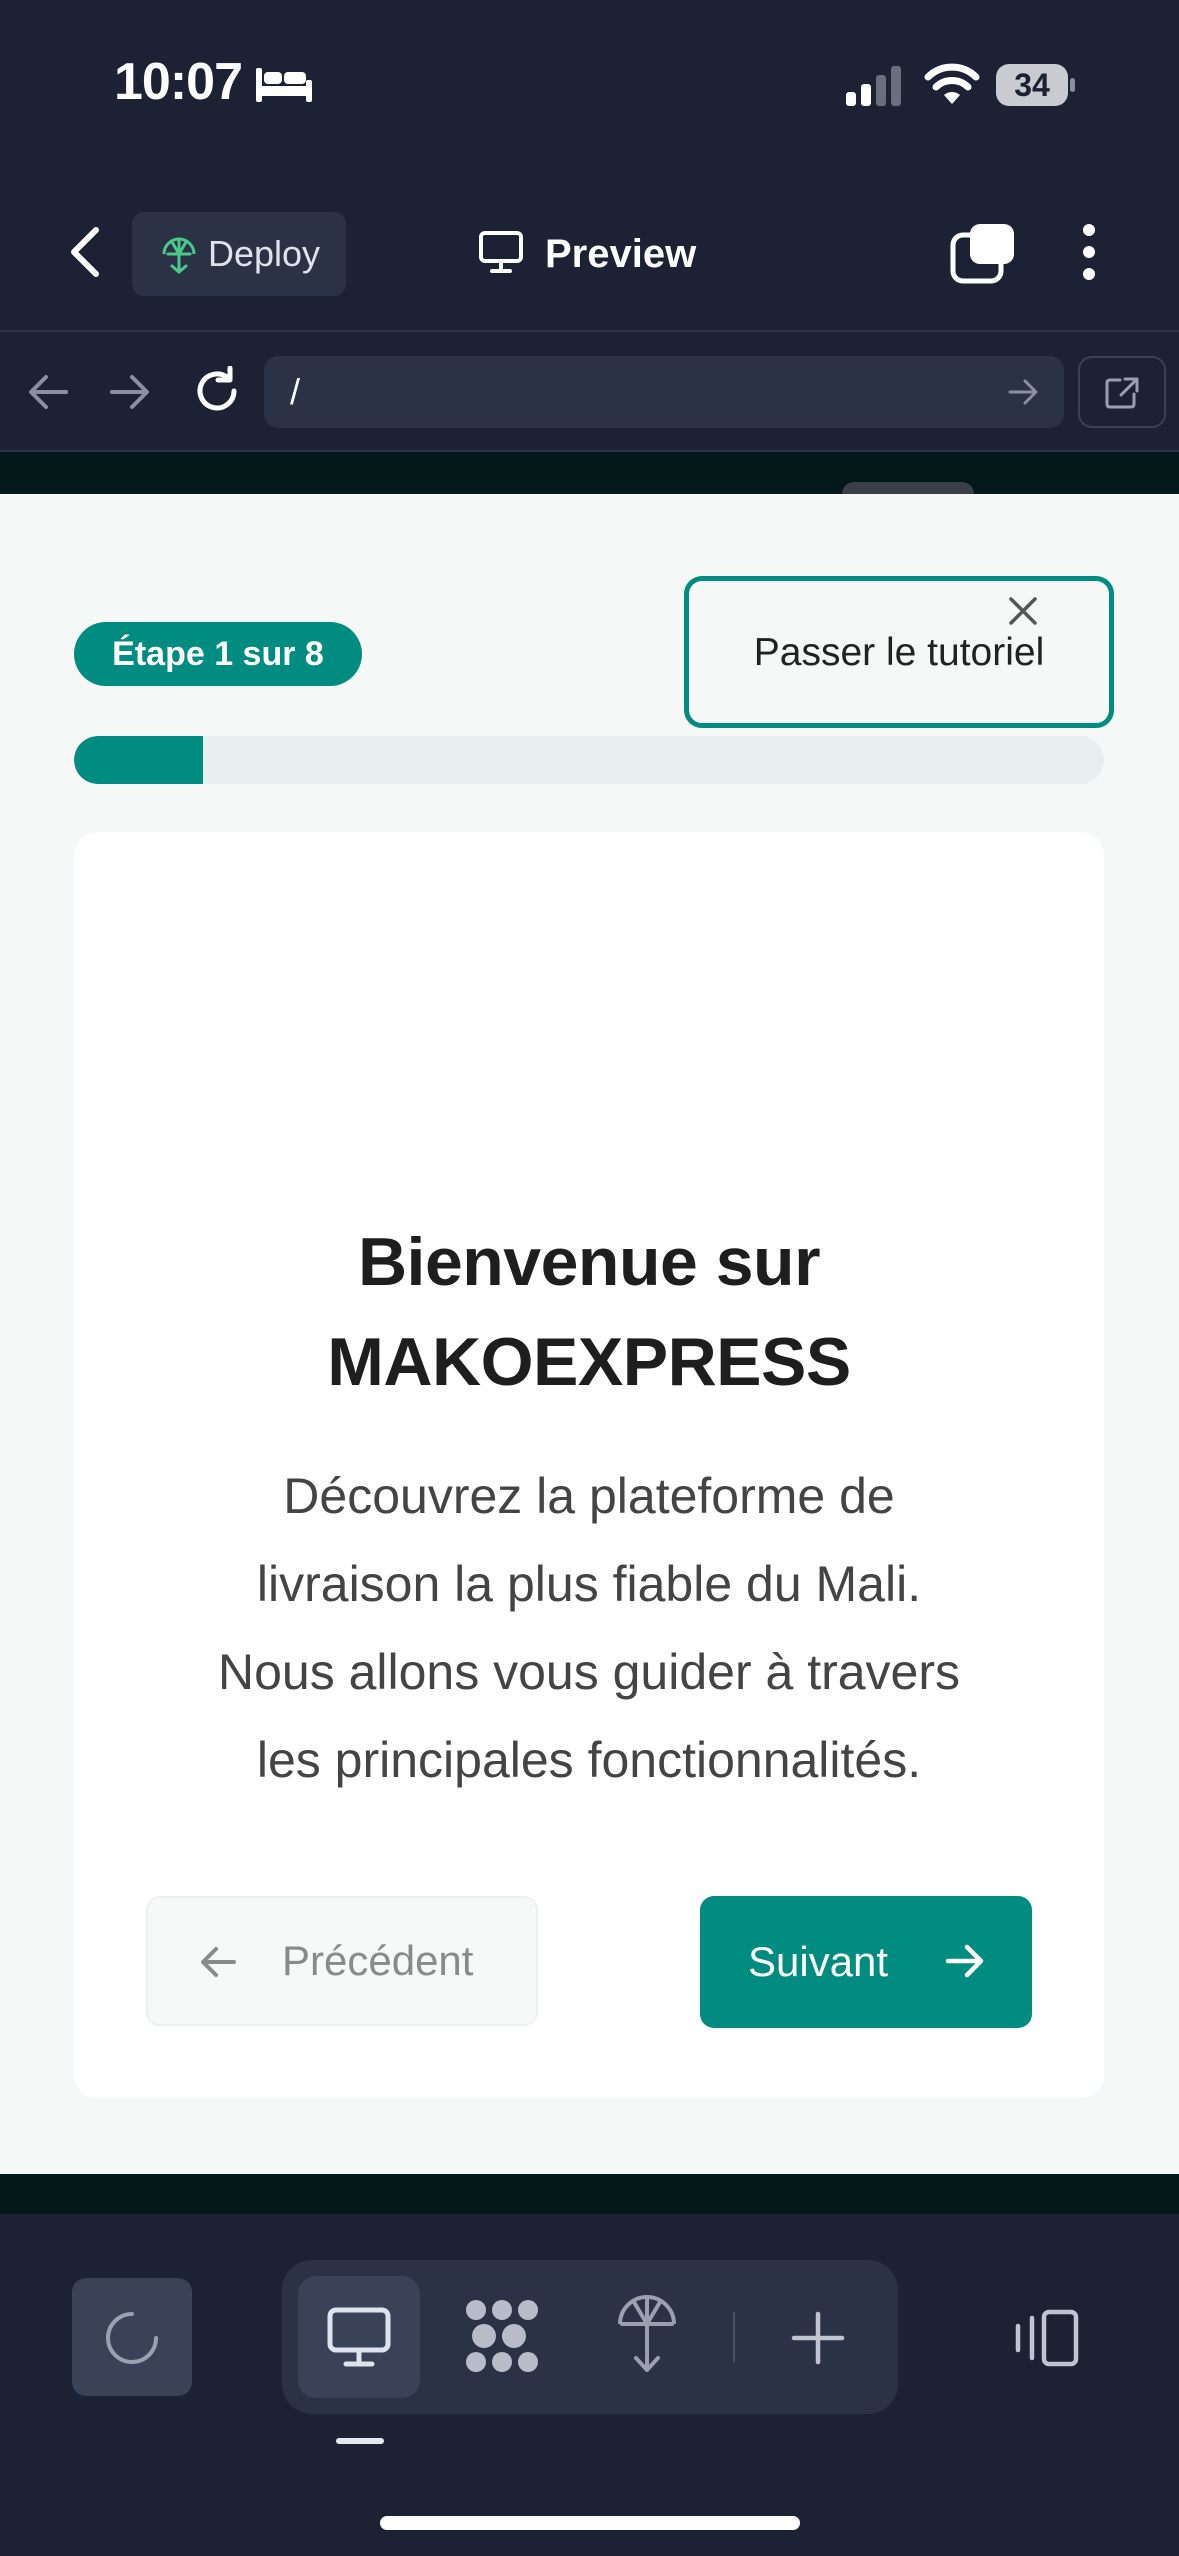 The image size is (1179, 2556). I want to click on next-button: Suivant, so click(866, 1962).